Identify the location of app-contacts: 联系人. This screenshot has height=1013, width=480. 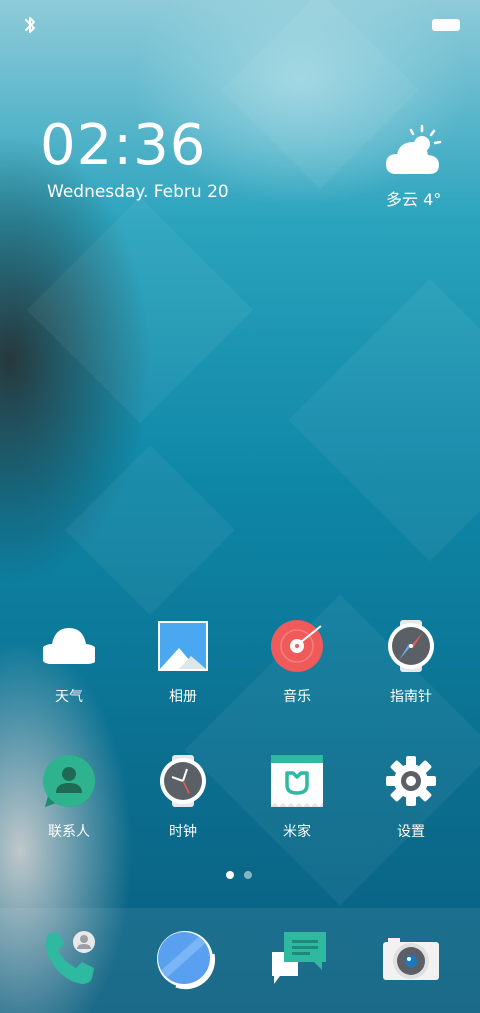
(69, 808).